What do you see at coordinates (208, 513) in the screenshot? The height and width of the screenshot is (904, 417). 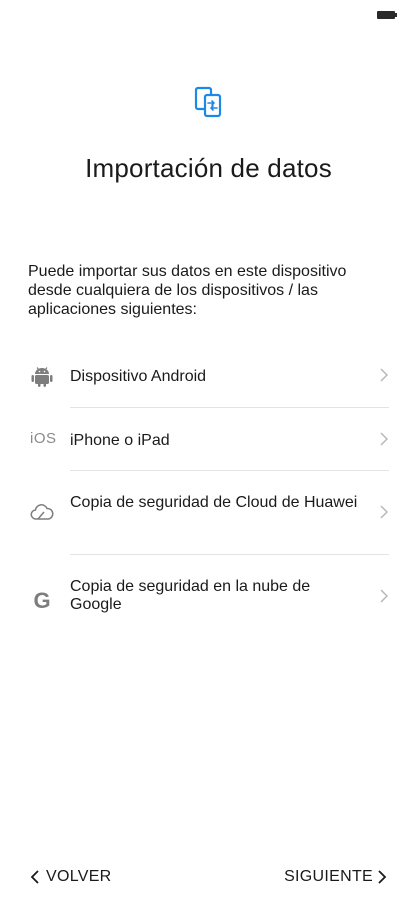 I see `option-huawei-cloud: Copia de seguridad de Cloud de Huawei` at bounding box center [208, 513].